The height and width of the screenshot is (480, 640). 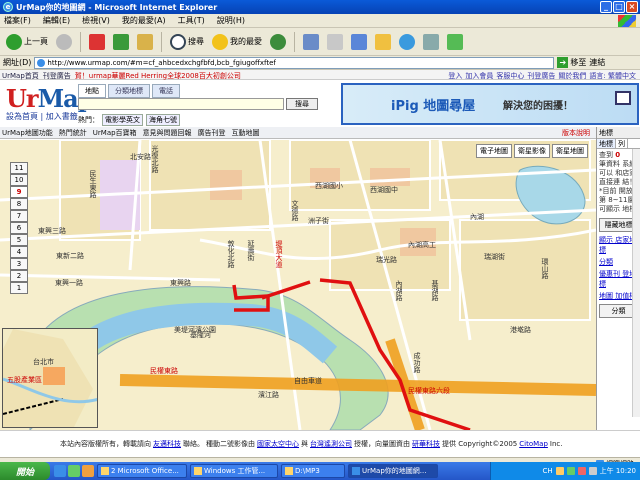 I want to click on footer-link-company: 友邁科技, so click(x=167, y=444).